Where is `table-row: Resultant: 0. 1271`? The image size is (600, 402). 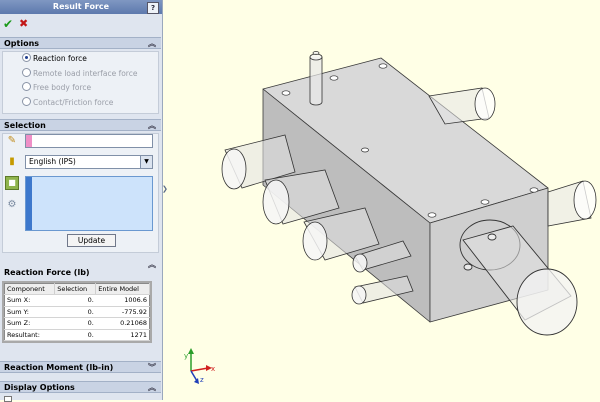
table-row: Resultant: 0. 1271 is located at coordinates (77, 335).